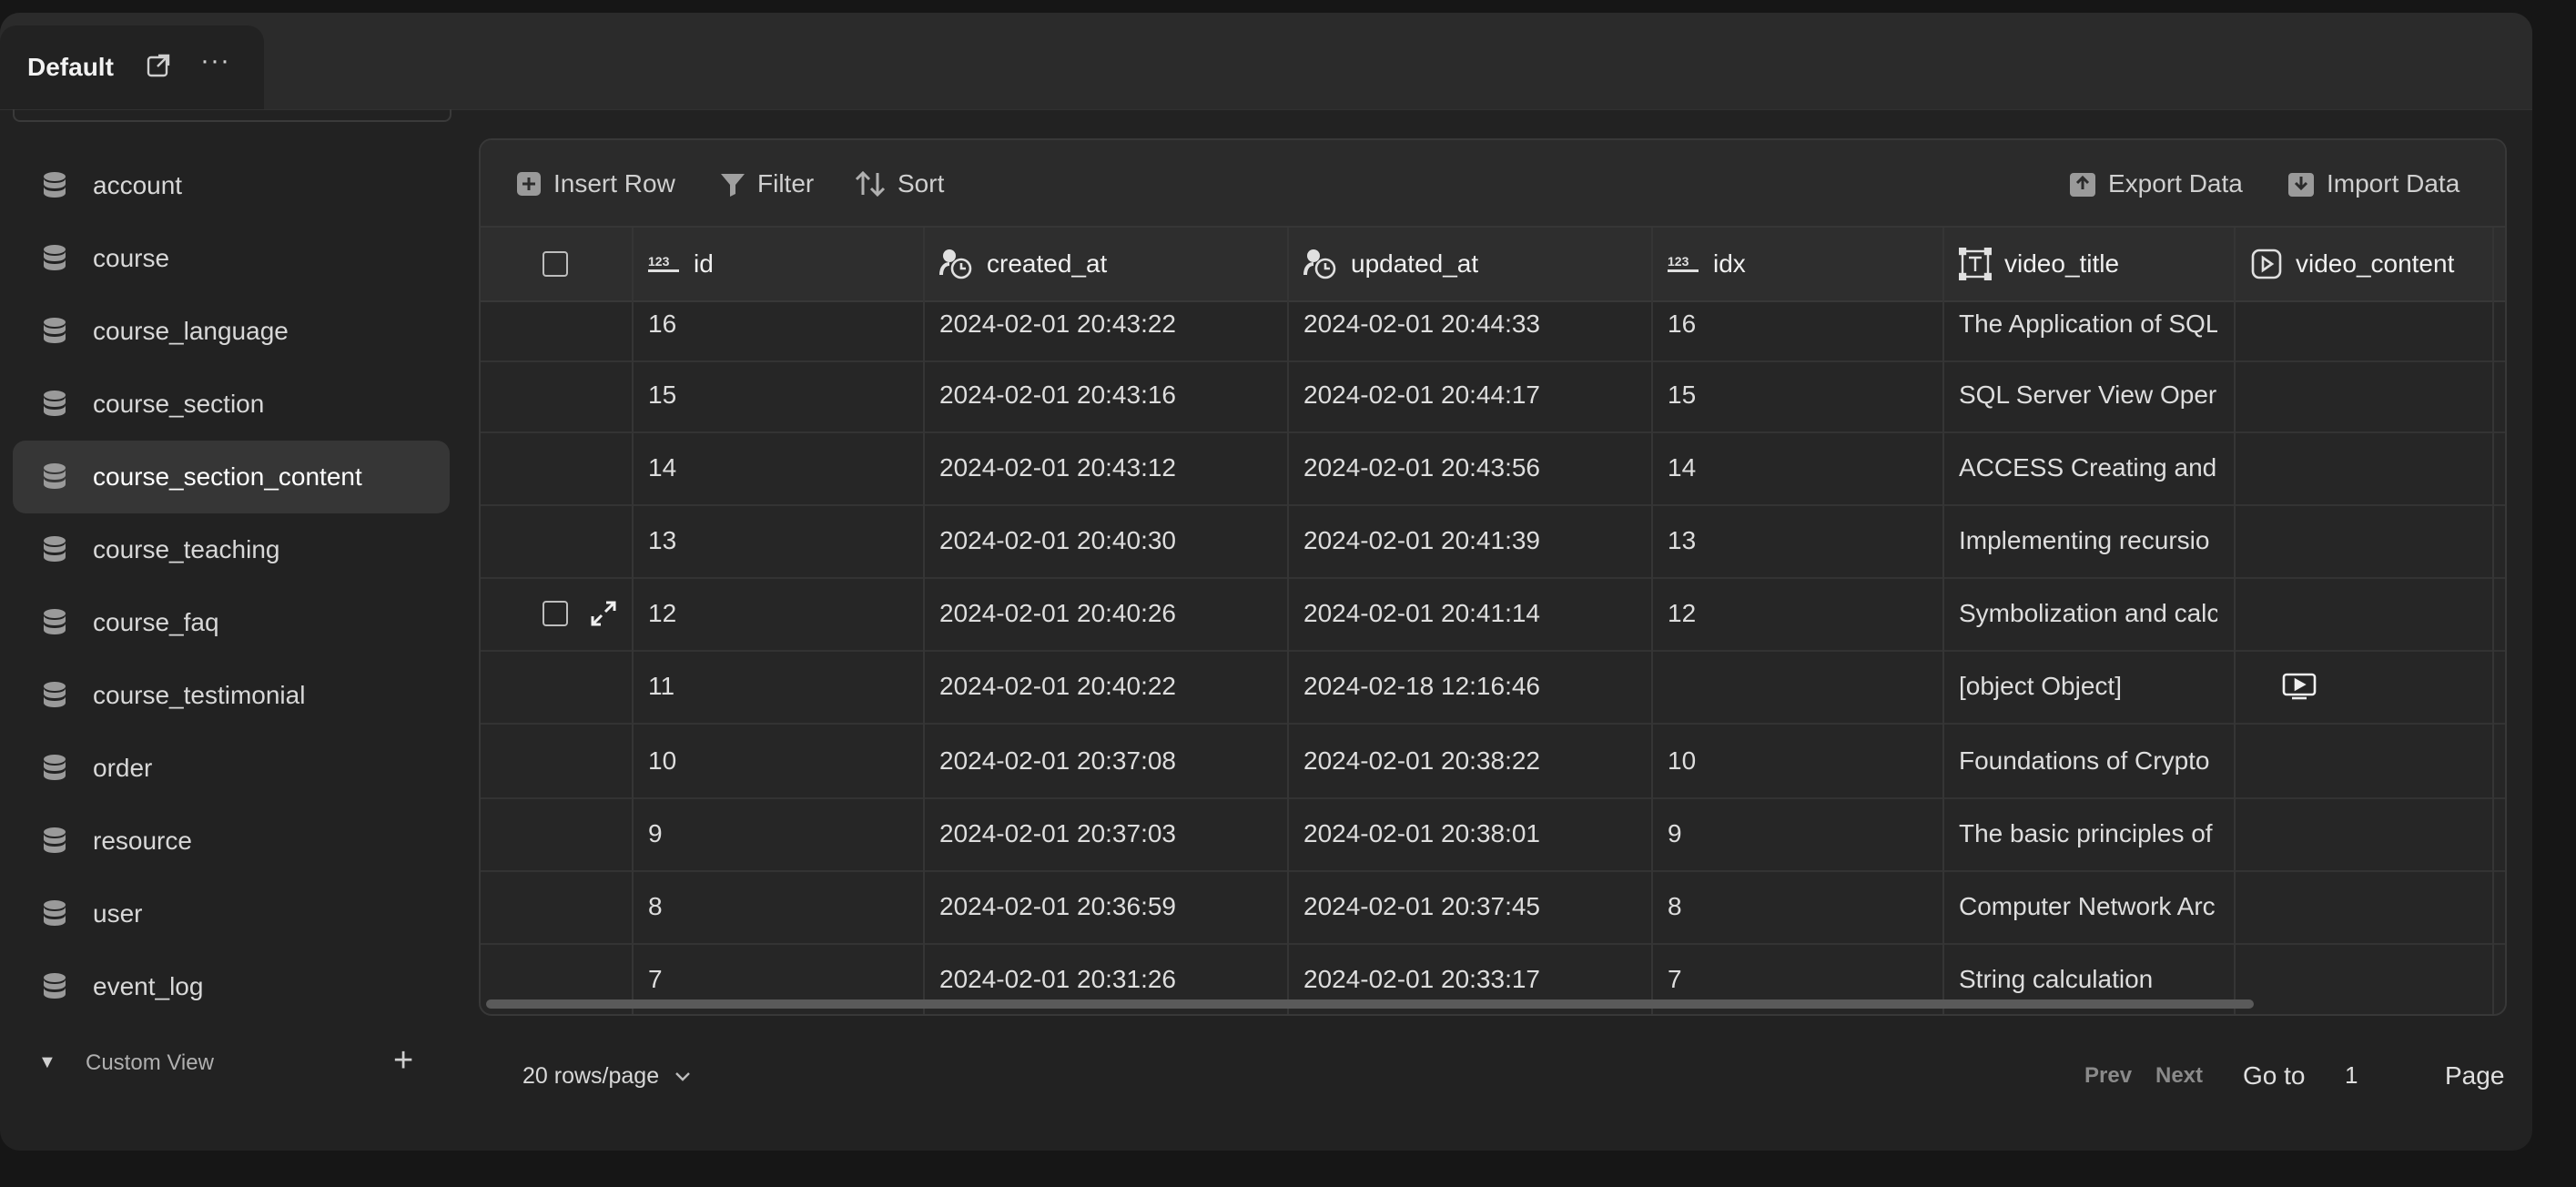 This screenshot has height=1187, width=2576. I want to click on cell-updated-at: 2024-02-18 12:16:46, so click(1469, 686).